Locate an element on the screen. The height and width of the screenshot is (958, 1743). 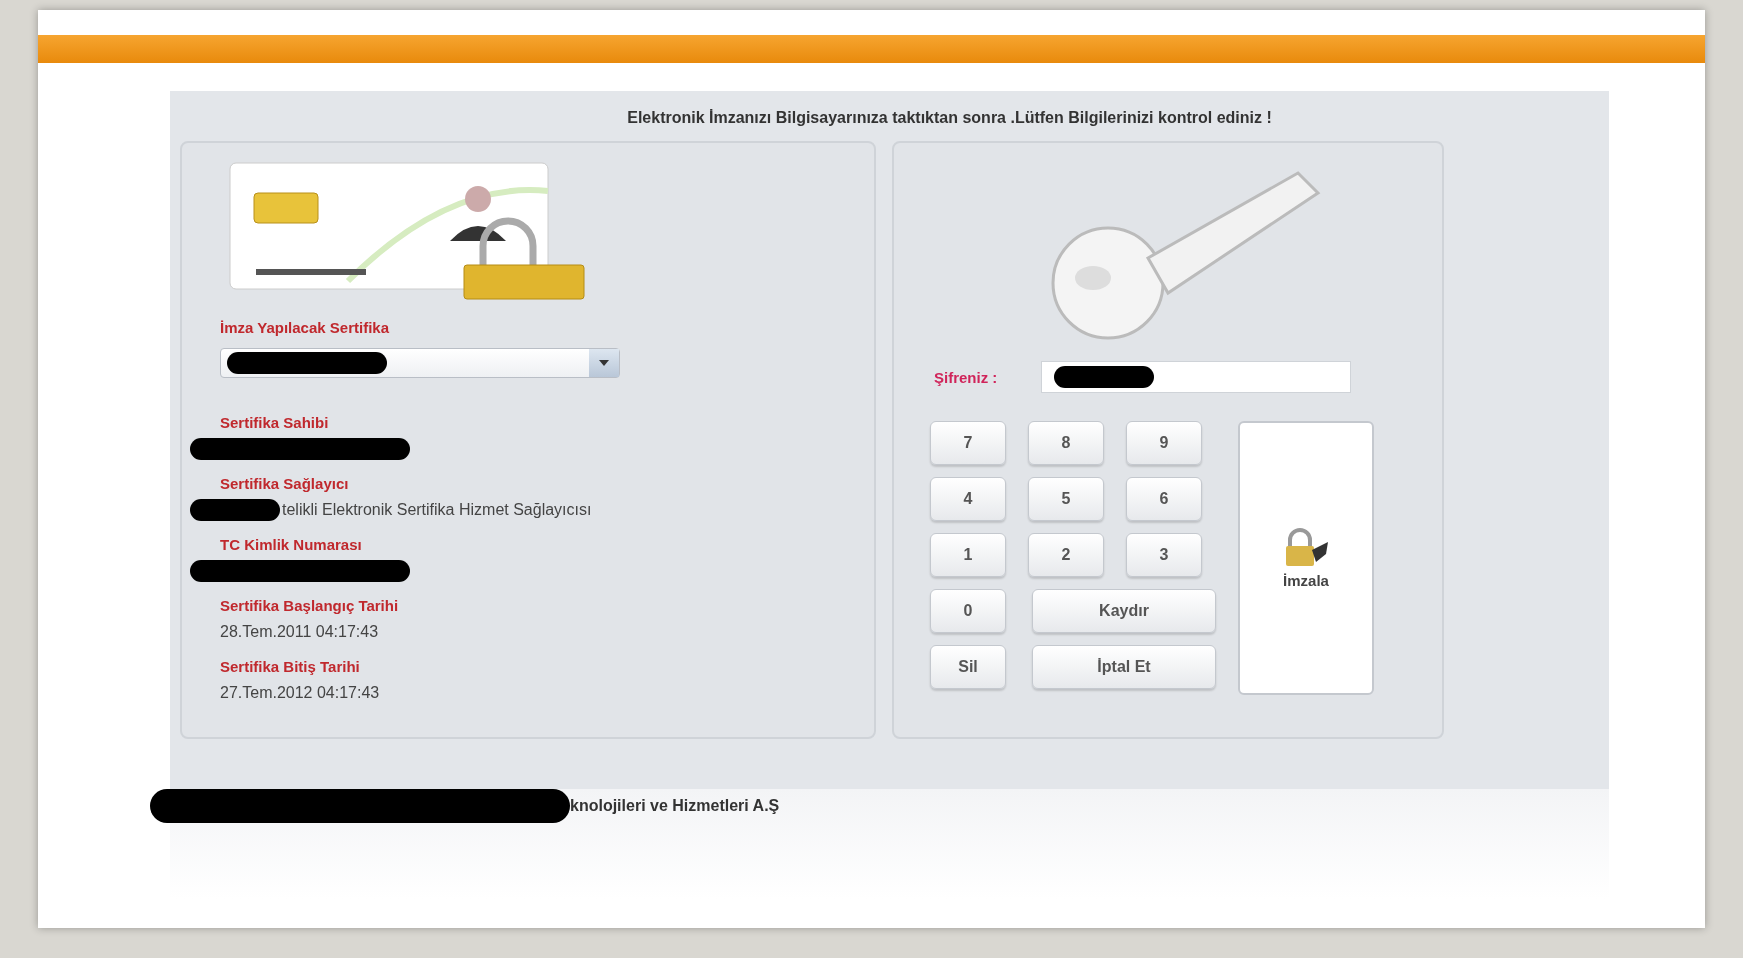
field-label: Sertifika Sağlayıcı is located at coordinates (285, 483).